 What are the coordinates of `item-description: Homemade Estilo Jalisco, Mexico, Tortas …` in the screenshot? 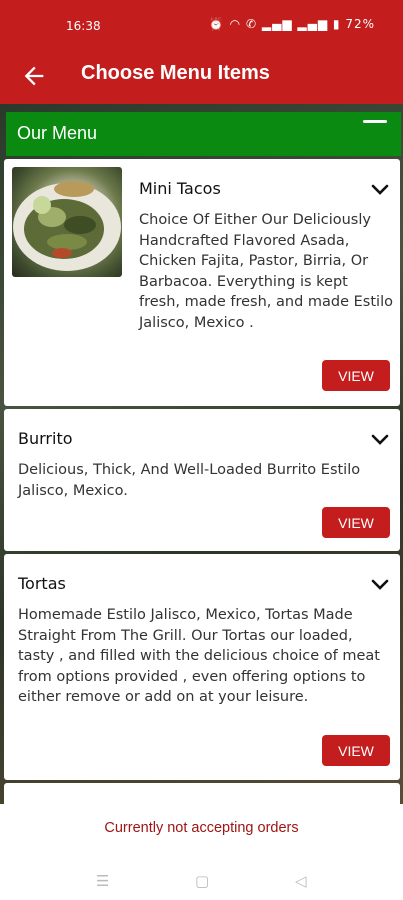 It's located at (199, 656).